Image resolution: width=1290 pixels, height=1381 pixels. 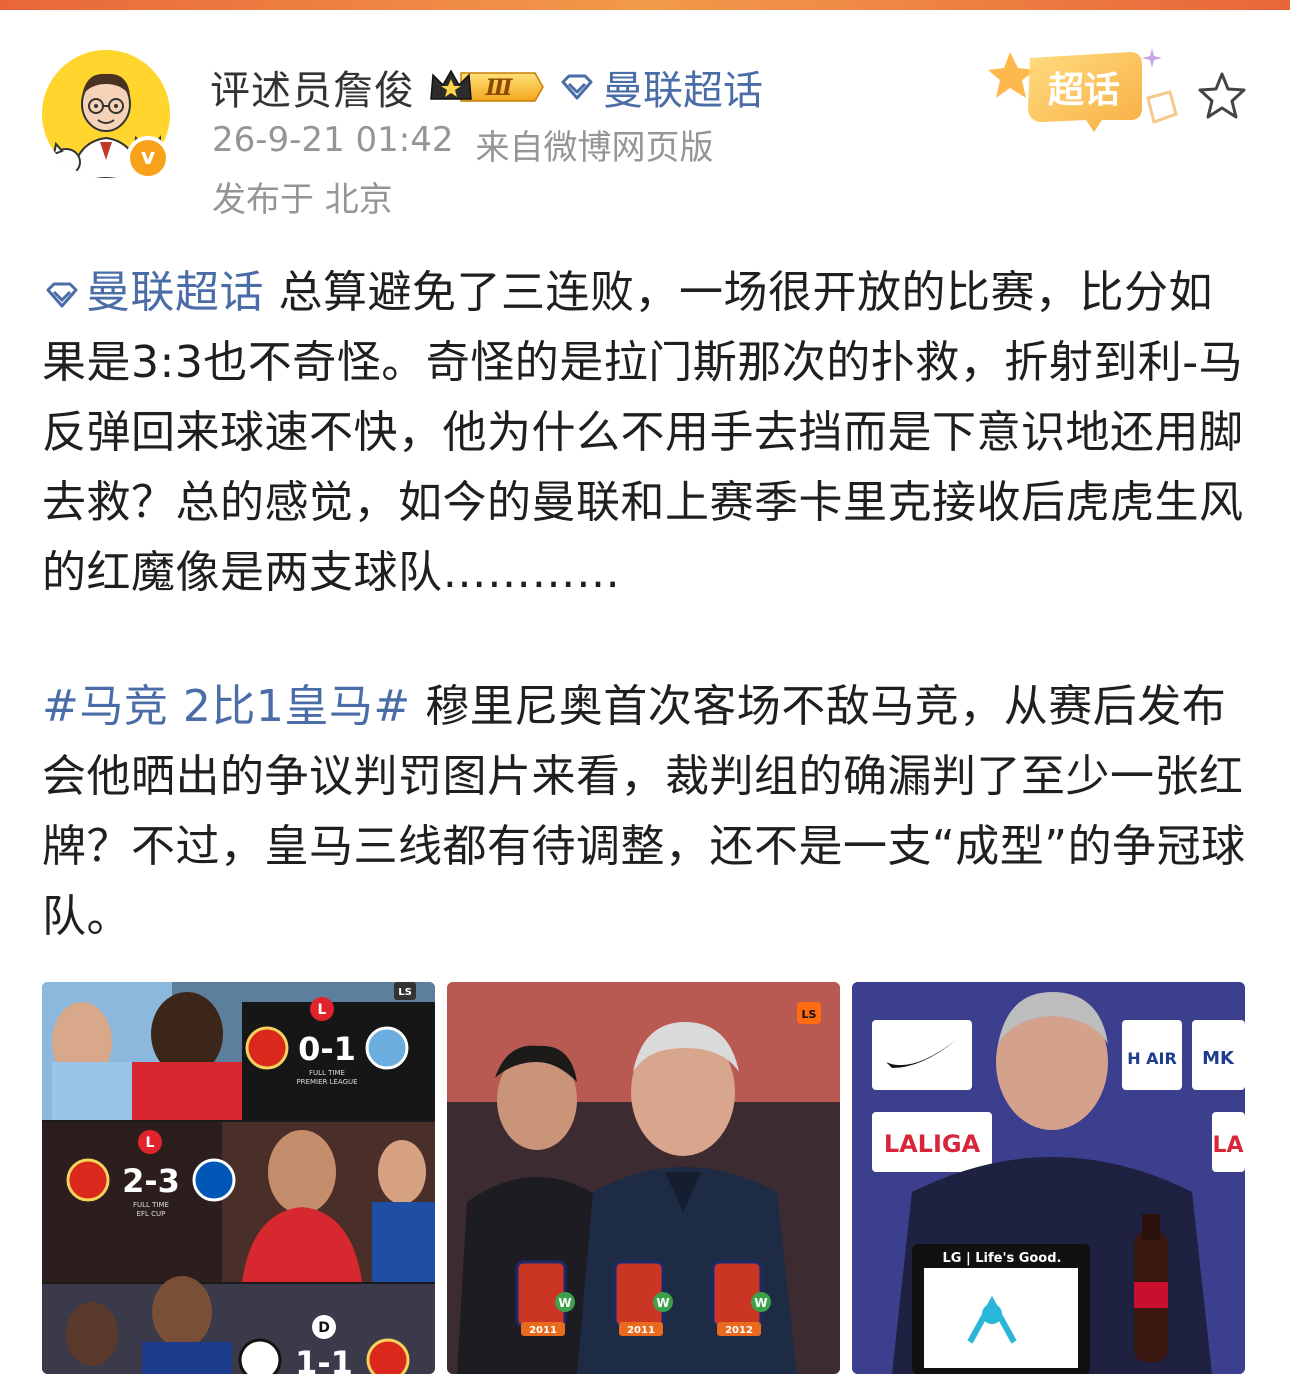 What do you see at coordinates (324, 1328) in the screenshot?
I see `match-3-badge: D` at bounding box center [324, 1328].